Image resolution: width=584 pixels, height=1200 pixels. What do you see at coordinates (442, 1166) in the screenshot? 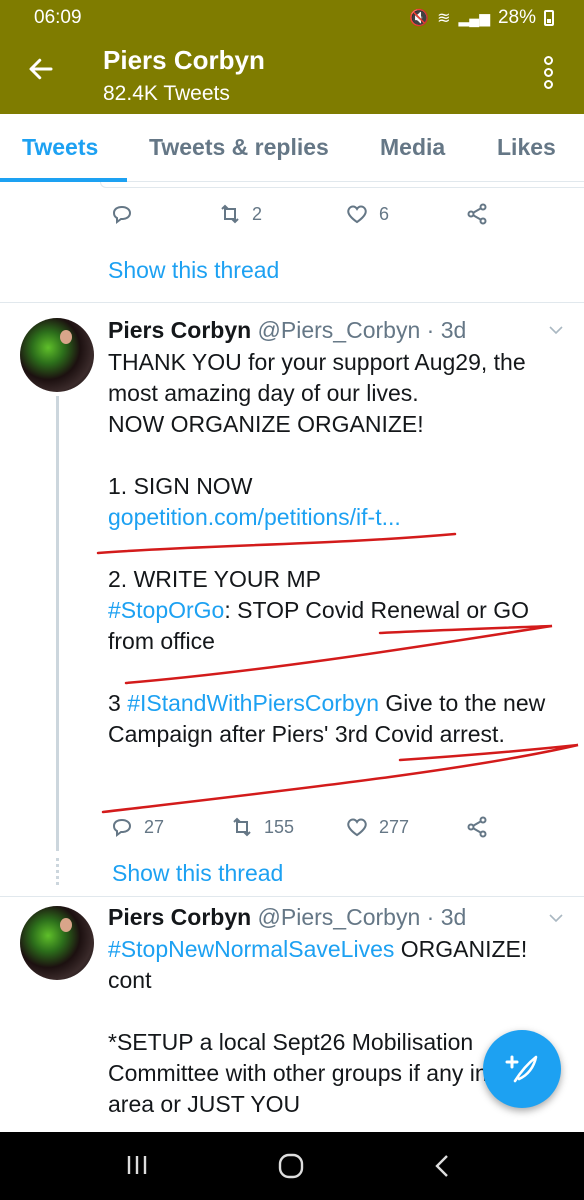
I see `back-icon` at bounding box center [442, 1166].